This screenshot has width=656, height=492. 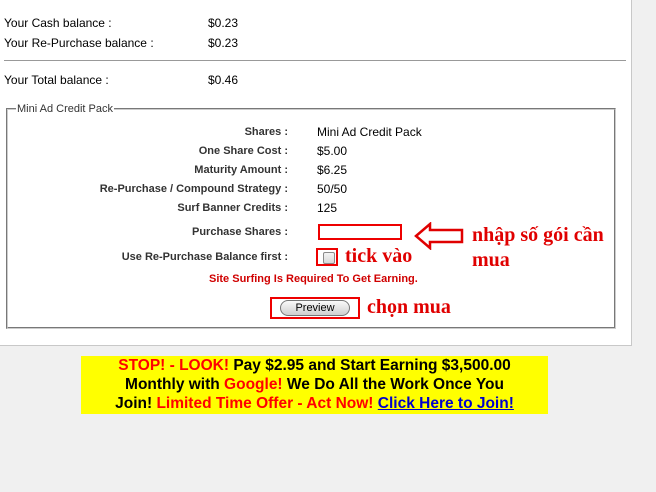 I want to click on one-share-cost-label: One Share Cost :, so click(x=243, y=151).